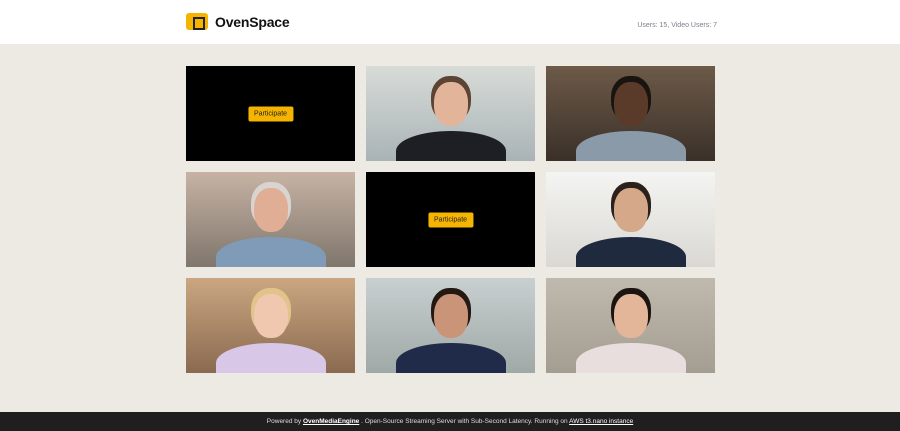 Image resolution: width=900 pixels, height=431 pixels. Describe the element at coordinates (601, 421) in the screenshot. I see `aws-instance-link: AWS t3.nano instance` at that location.